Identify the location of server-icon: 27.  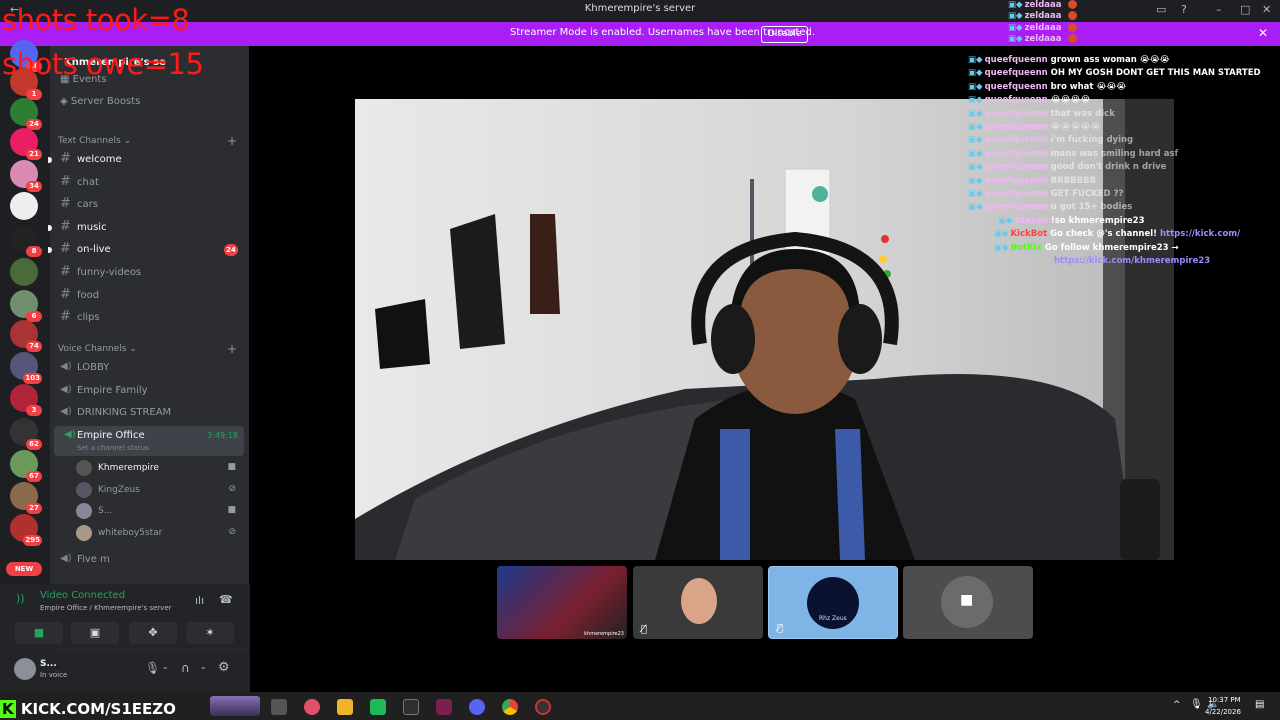
(26, 498).